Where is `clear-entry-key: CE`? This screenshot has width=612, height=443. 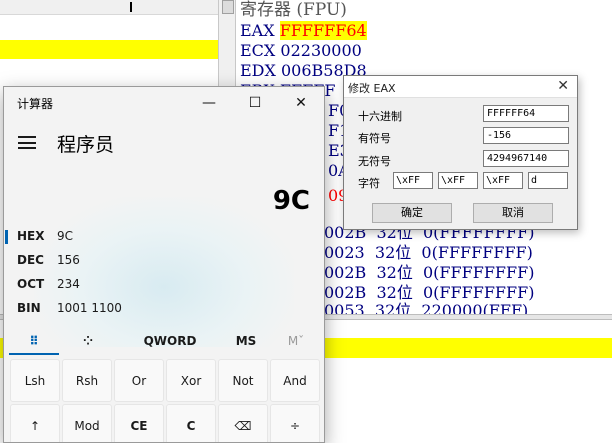 clear-entry-key: CE is located at coordinates (139, 423).